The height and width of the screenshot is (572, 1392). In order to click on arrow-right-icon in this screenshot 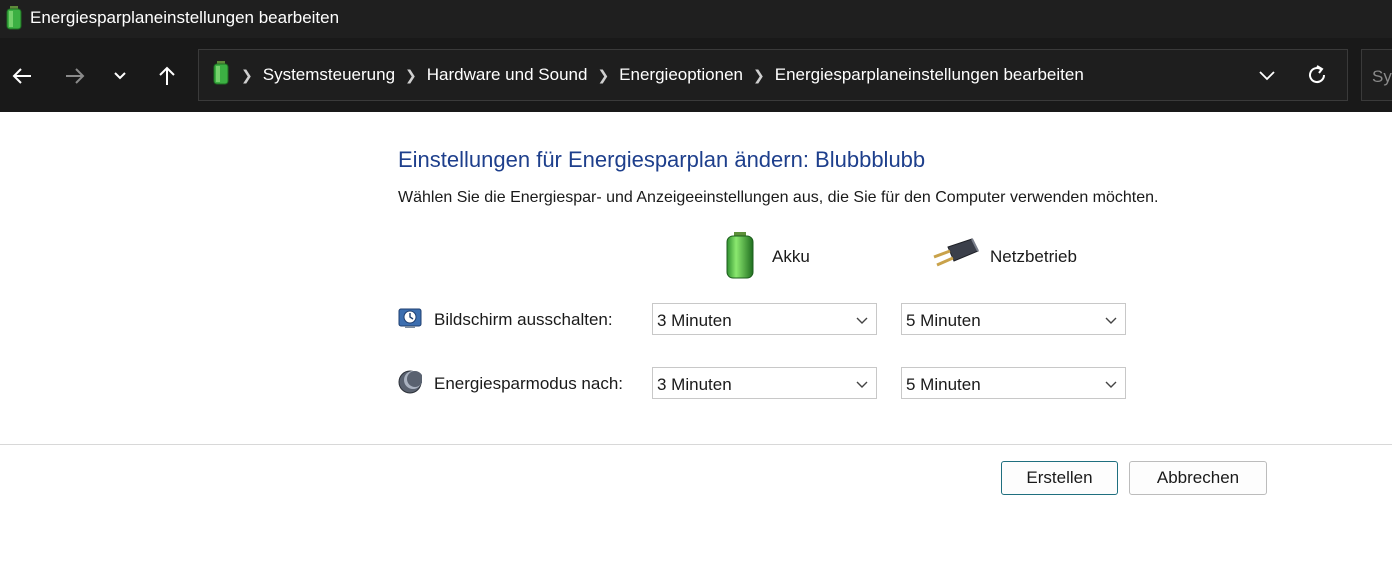, I will do `click(75, 76)`.